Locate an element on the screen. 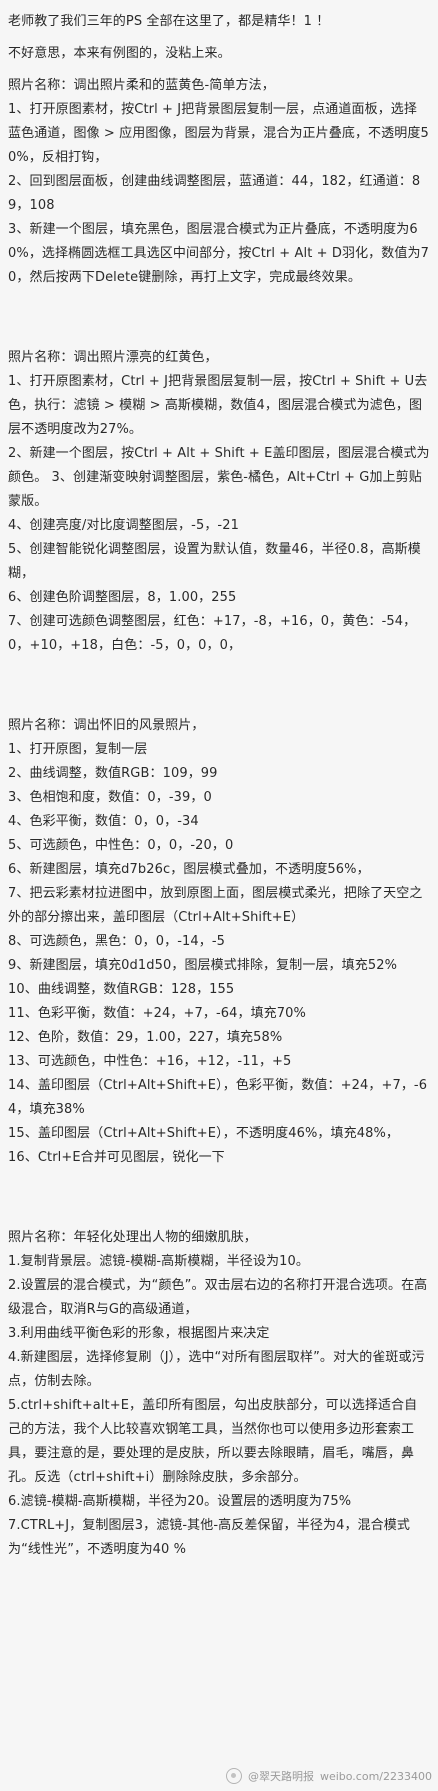 The image size is (438, 1791). section-heading: 照片名称：调出照片柔和的蓝黄色-简单方法， is located at coordinates (141, 85).